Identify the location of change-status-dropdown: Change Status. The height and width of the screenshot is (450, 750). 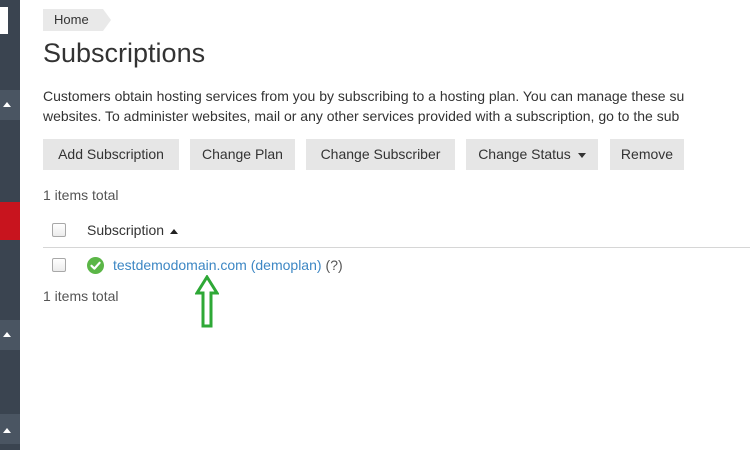
(532, 154).